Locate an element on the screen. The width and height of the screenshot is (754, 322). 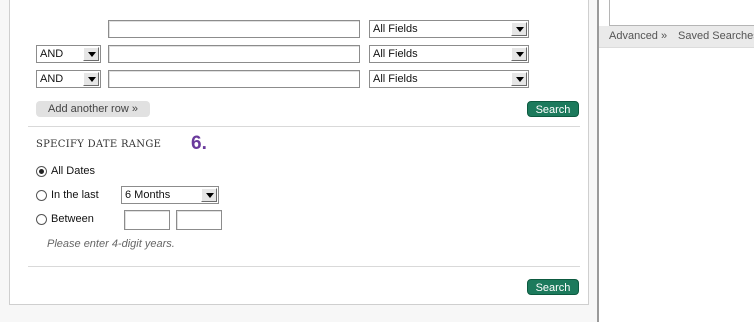
operator-select-3: AND is located at coordinates (68, 79).